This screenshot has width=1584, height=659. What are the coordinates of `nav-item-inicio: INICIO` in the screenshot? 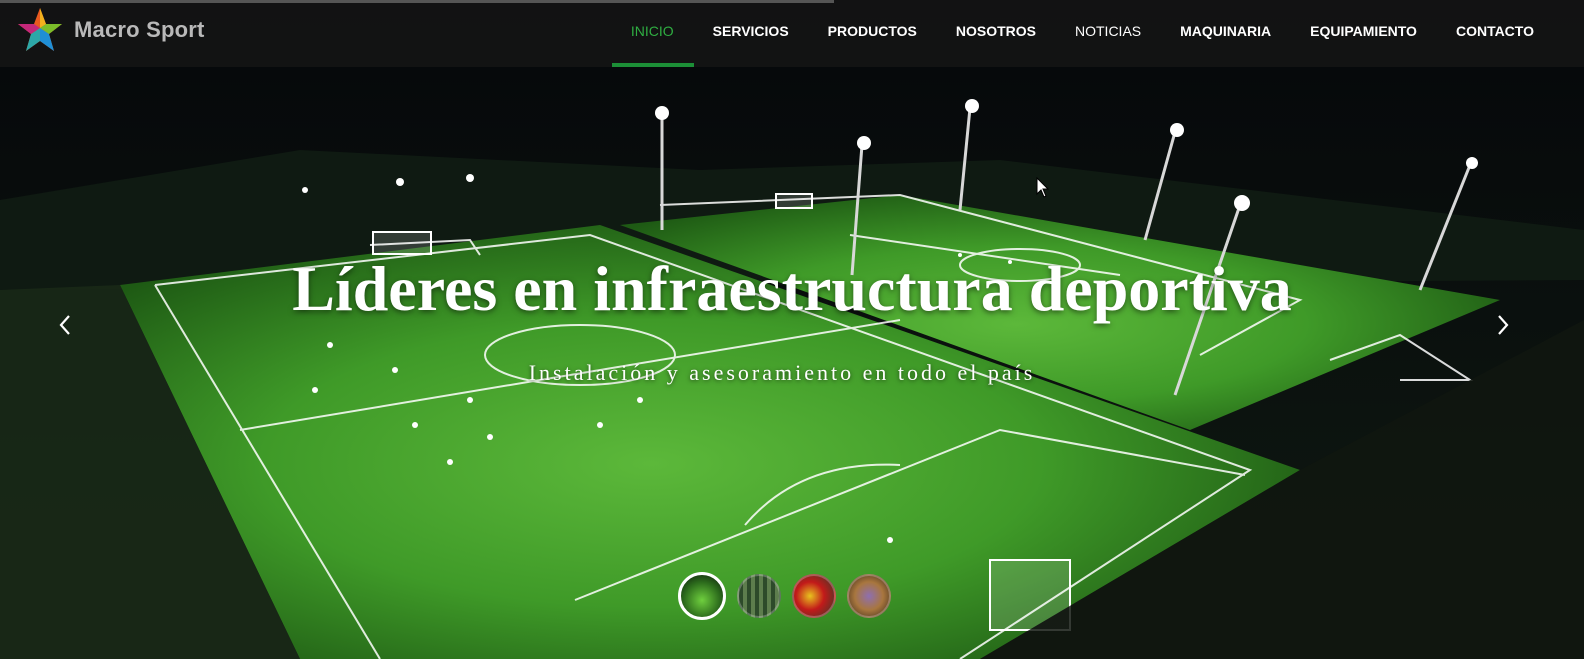 It's located at (652, 33).